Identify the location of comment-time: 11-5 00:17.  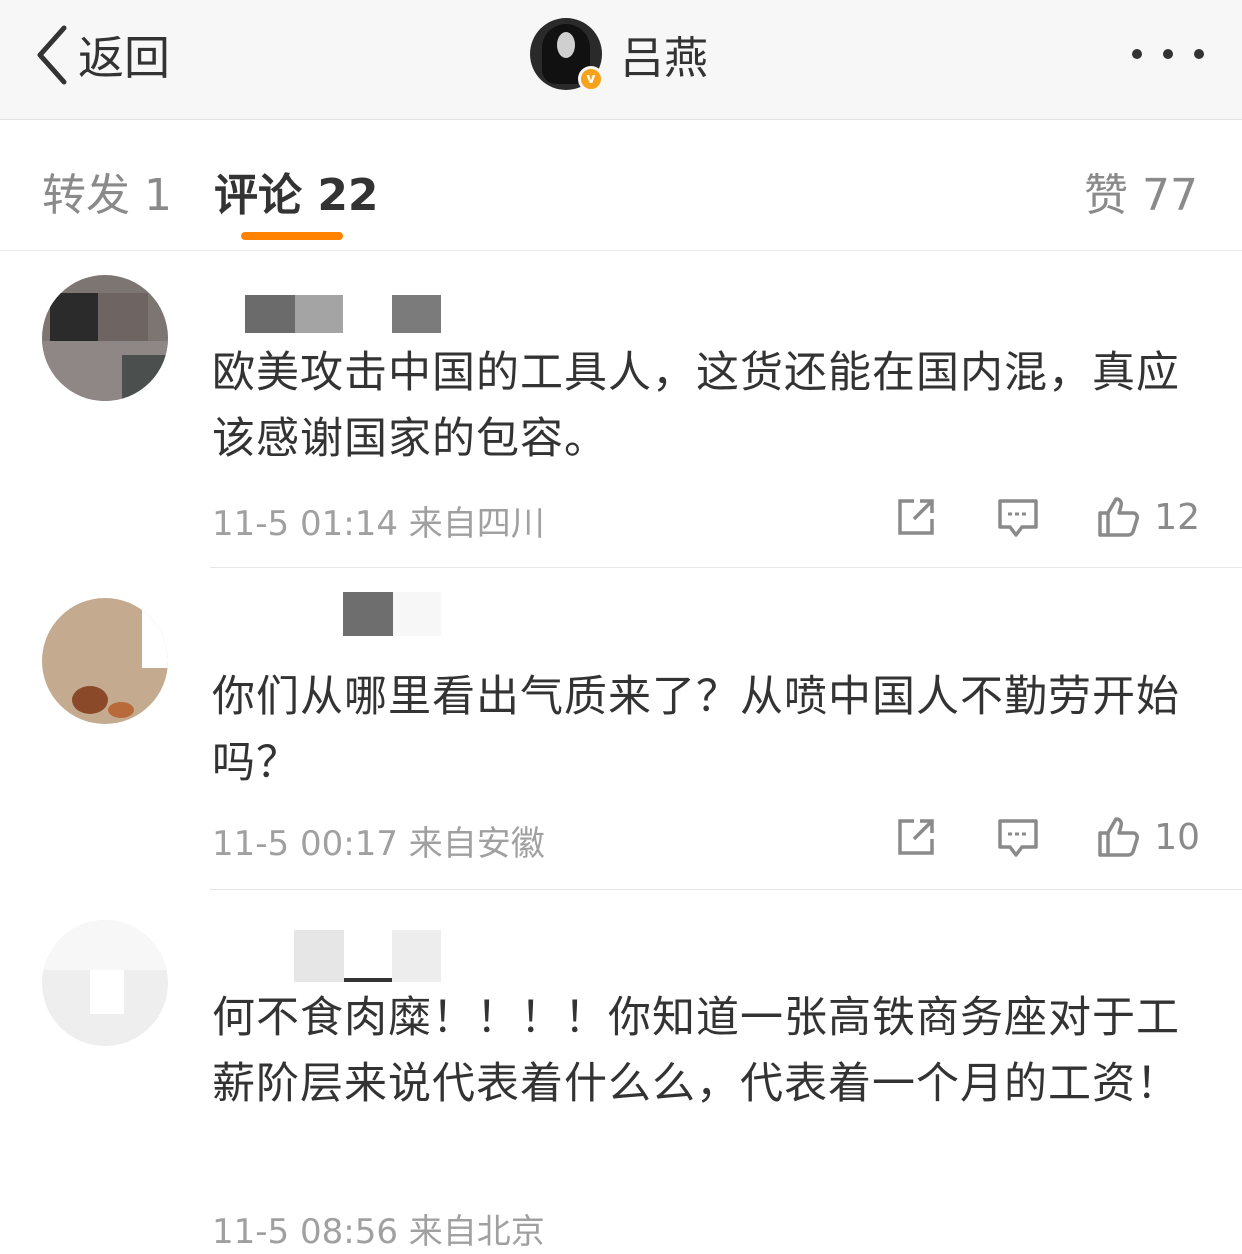
(305, 844).